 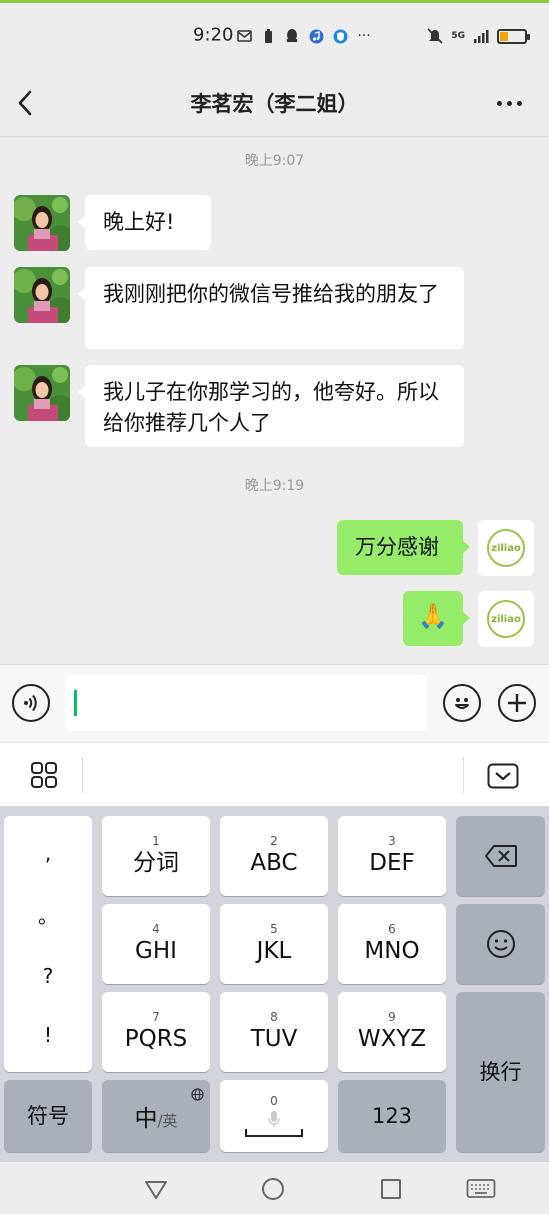 What do you see at coordinates (48, 853) in the screenshot?
I see `punct-key: ,` at bounding box center [48, 853].